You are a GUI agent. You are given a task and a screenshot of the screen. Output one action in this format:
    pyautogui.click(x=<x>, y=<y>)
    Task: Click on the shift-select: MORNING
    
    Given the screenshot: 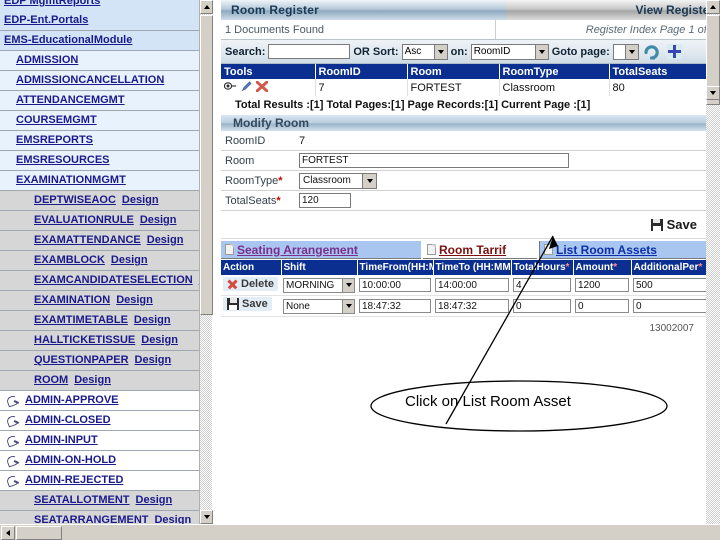 What is the action you would take?
    pyautogui.click(x=319, y=285)
    